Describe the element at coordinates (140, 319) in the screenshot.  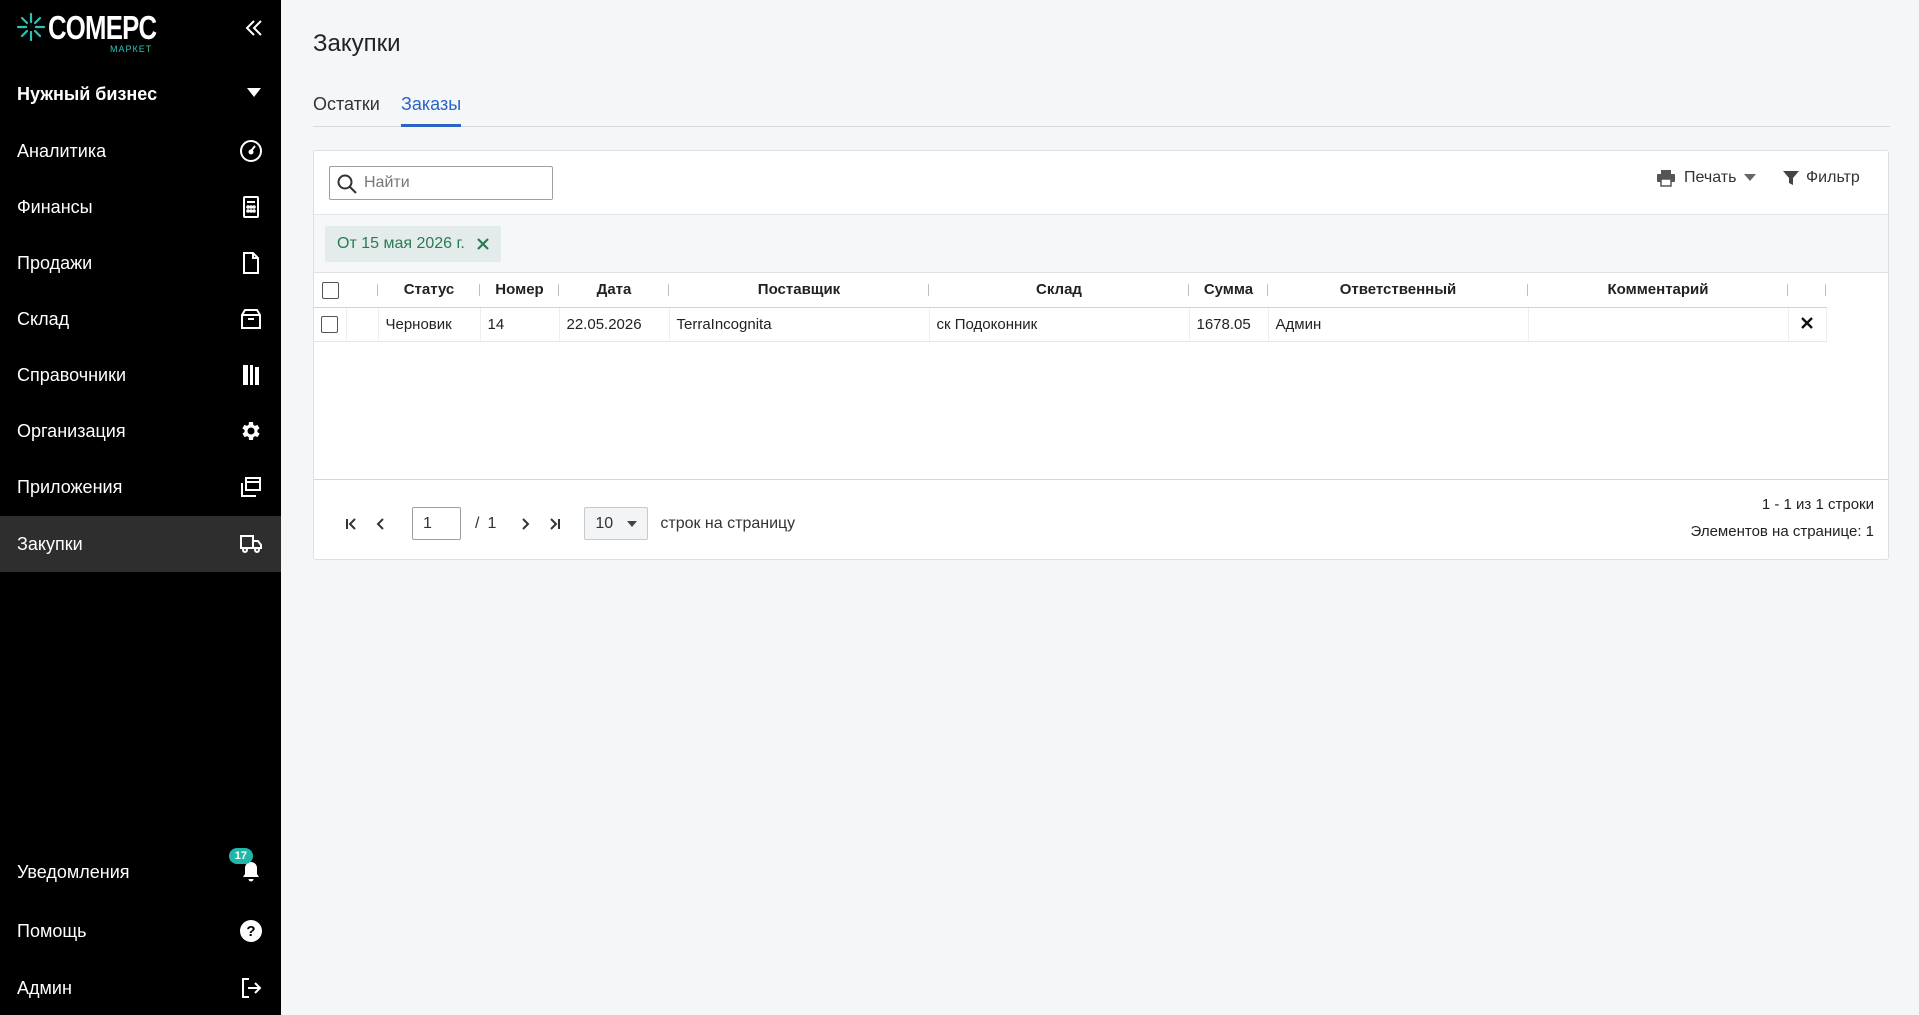
I see `sidebar-item-warehouse: Склад` at that location.